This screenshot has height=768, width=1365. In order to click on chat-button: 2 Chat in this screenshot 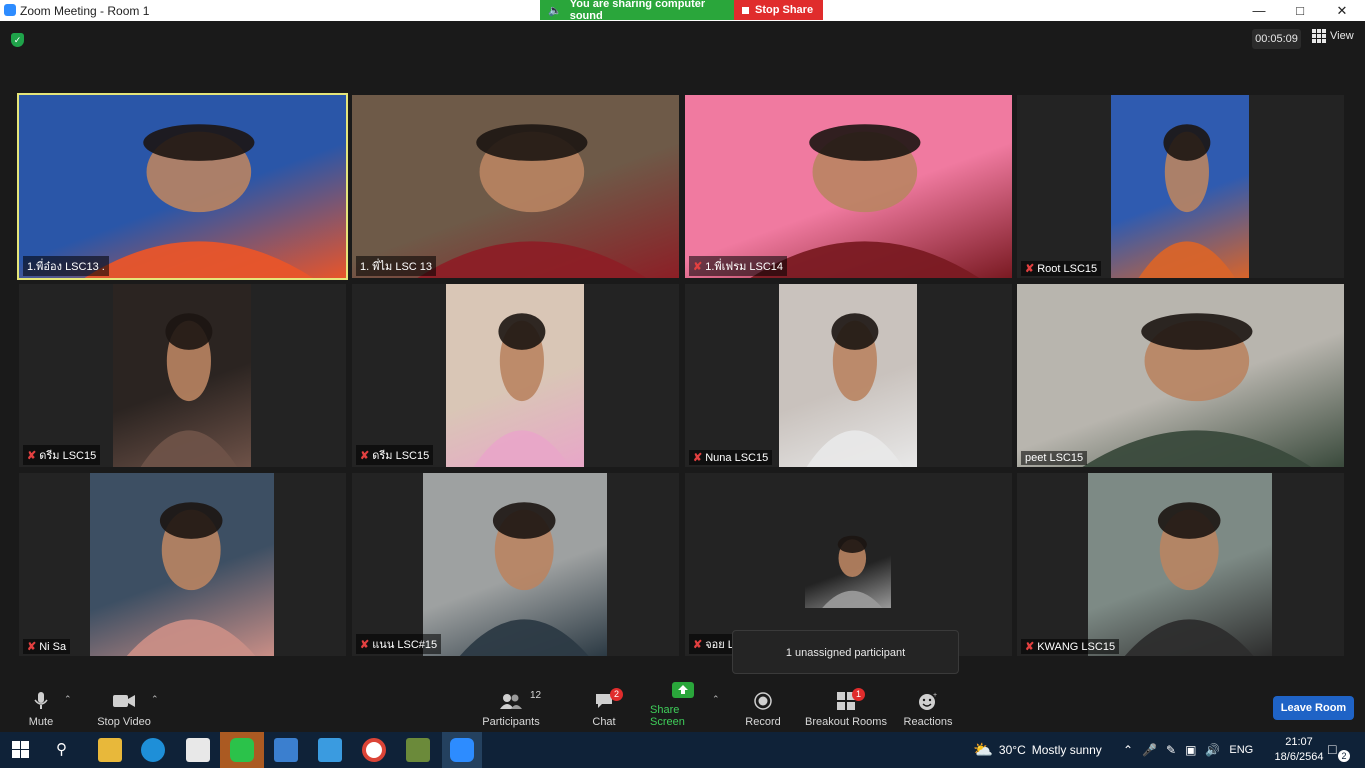, I will do `click(606, 708)`.